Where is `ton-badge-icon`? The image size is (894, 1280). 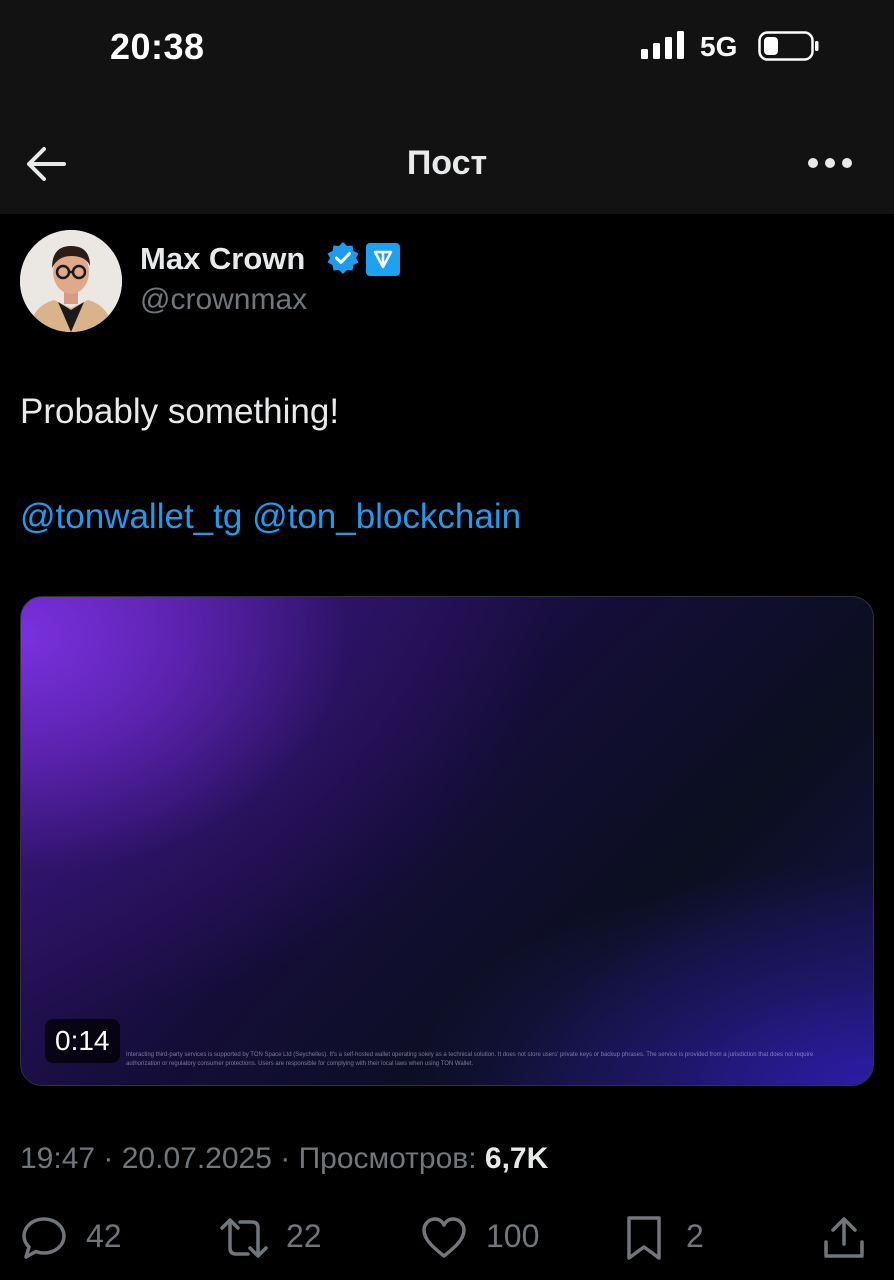 ton-badge-icon is located at coordinates (383, 259).